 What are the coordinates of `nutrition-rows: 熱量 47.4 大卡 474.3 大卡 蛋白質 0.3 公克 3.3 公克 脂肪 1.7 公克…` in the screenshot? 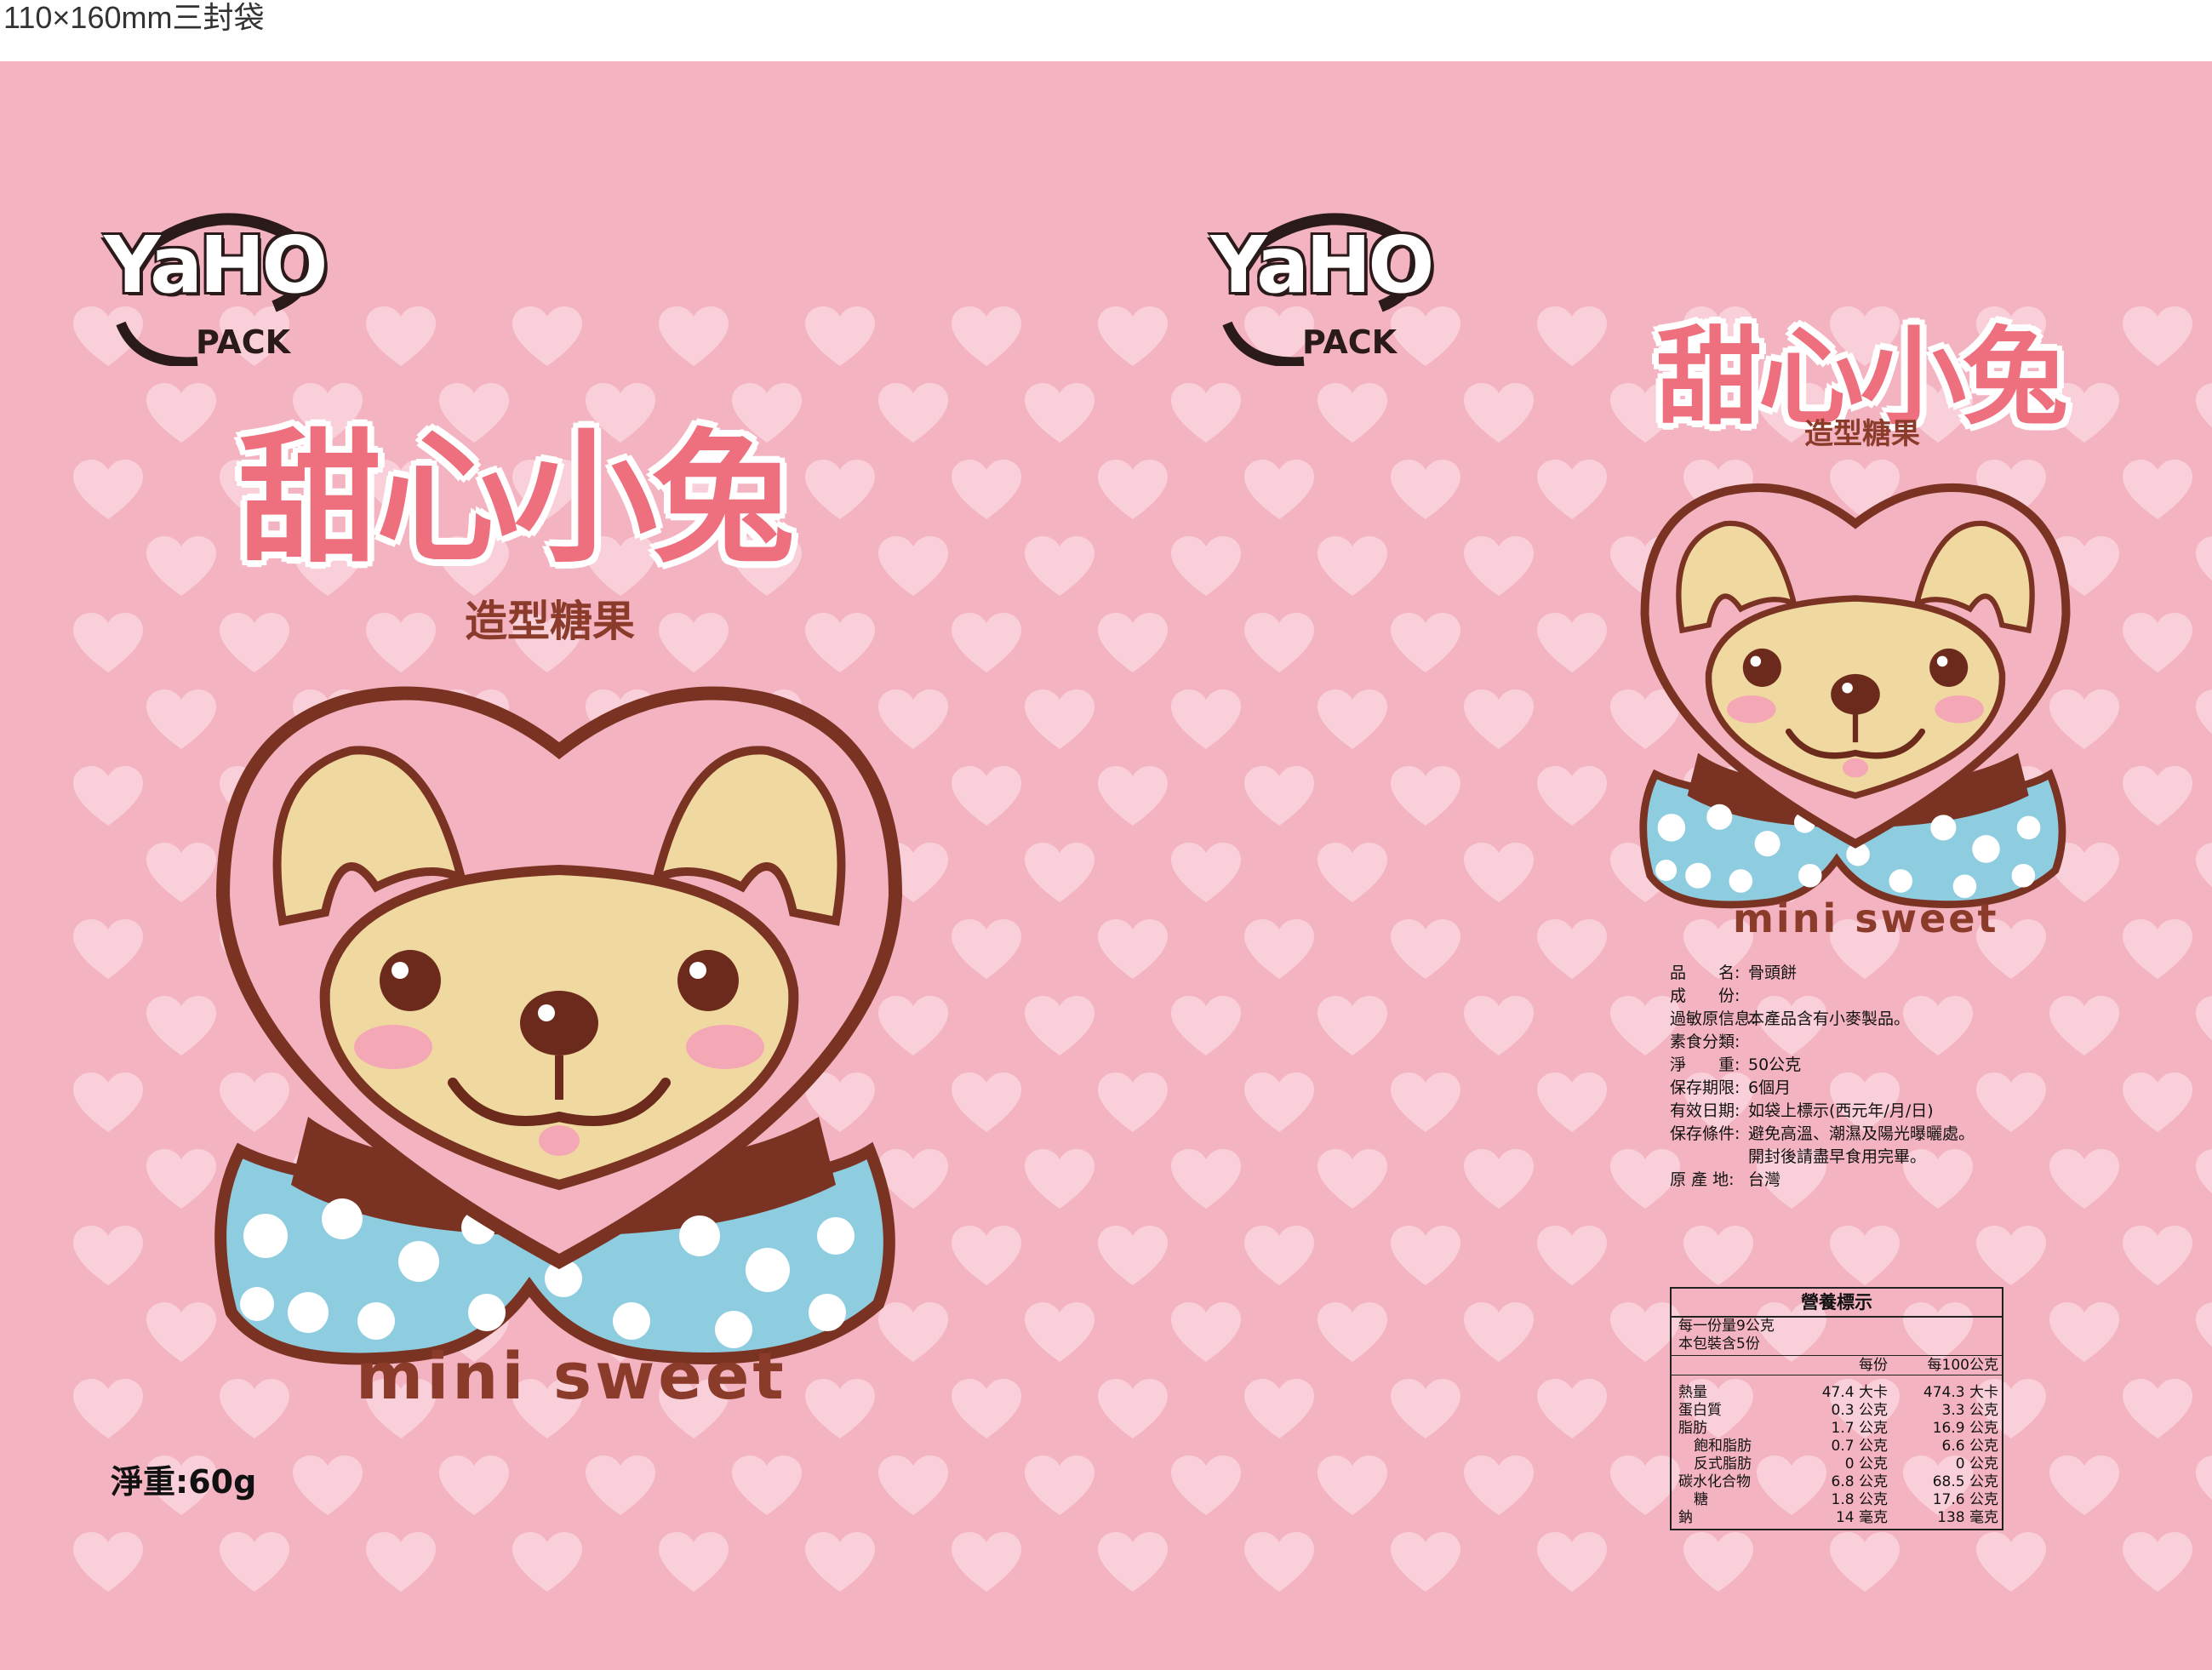 It's located at (1837, 1451).